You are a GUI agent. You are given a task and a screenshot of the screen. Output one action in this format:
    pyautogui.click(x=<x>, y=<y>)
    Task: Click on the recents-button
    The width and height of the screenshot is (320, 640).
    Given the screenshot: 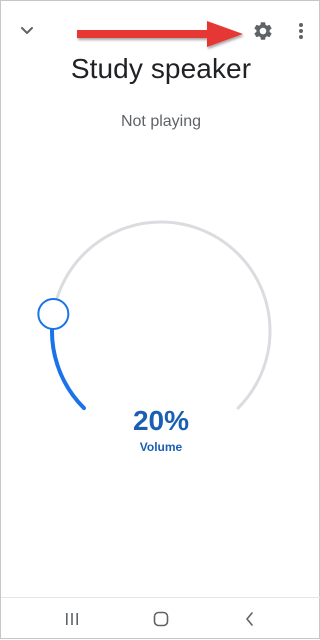 What is the action you would take?
    pyautogui.click(x=72, y=619)
    